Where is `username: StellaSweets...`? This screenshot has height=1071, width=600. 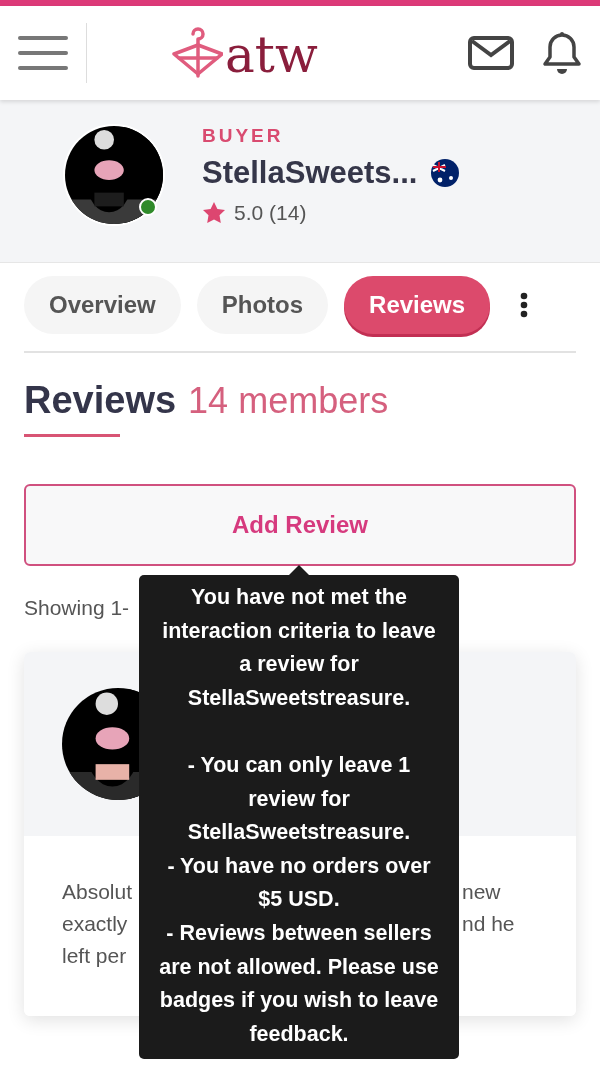 username: StellaSweets... is located at coordinates (310, 173).